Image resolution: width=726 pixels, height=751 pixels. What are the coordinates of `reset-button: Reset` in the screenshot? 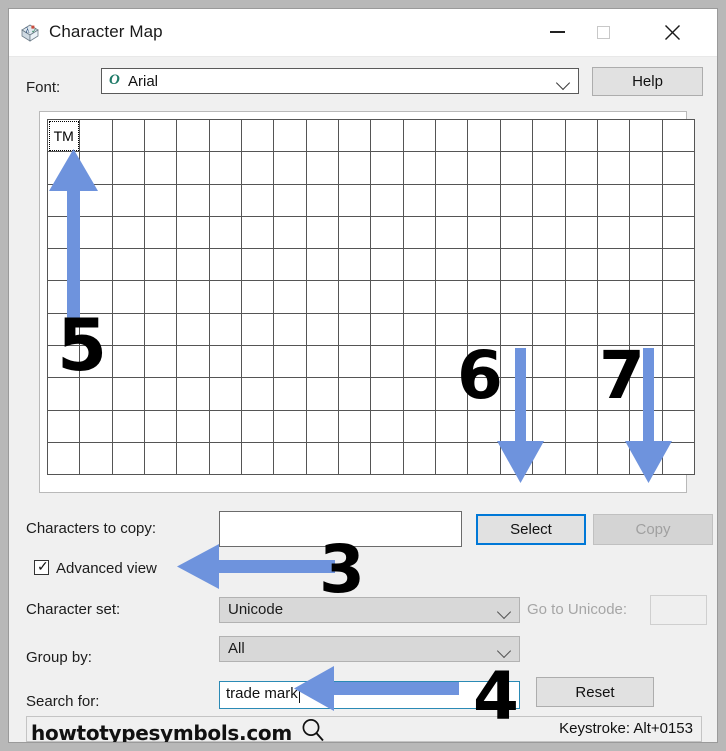 It's located at (595, 692).